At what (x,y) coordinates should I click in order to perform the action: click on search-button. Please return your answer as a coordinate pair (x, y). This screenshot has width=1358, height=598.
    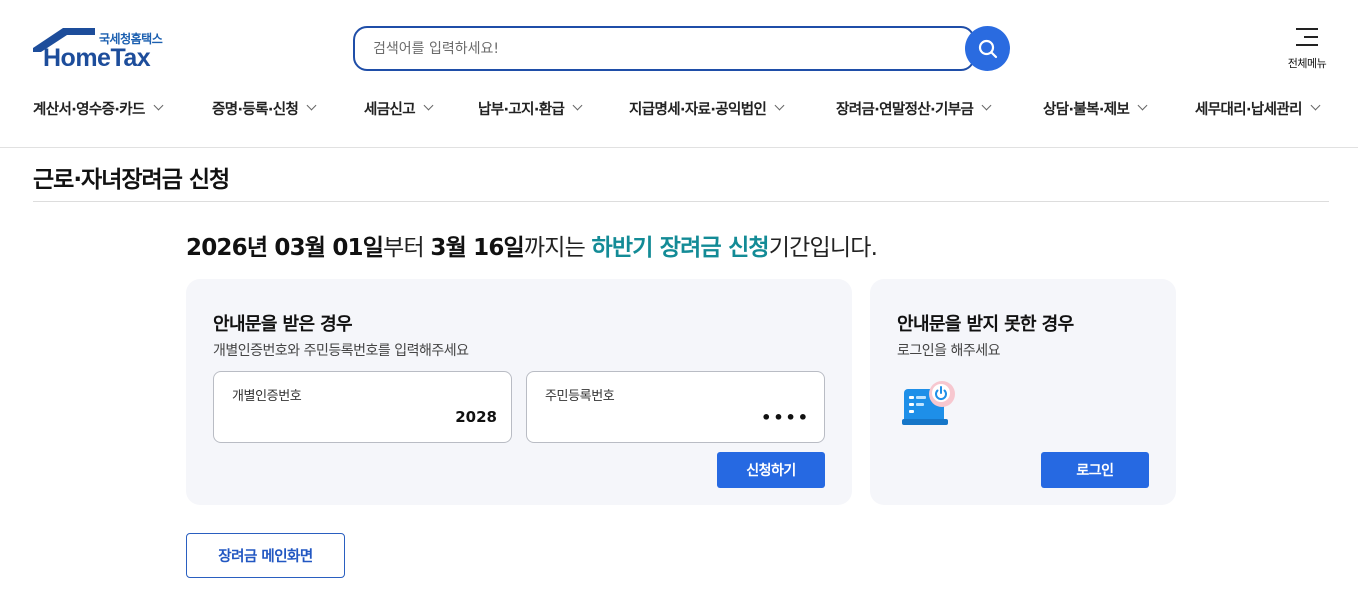
    Looking at the image, I should click on (987, 48).